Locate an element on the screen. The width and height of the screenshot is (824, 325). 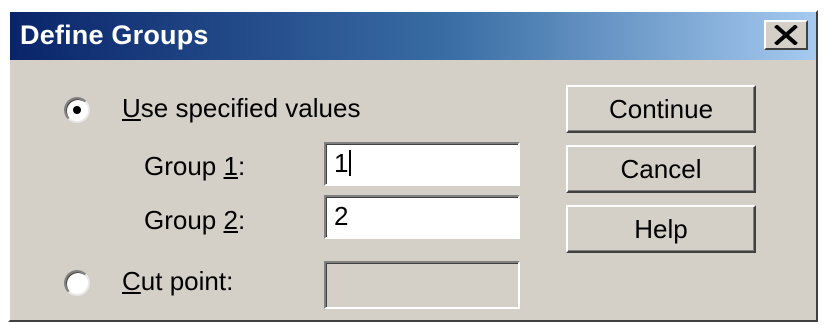
group2-label: Group 2: is located at coordinates (194, 220).